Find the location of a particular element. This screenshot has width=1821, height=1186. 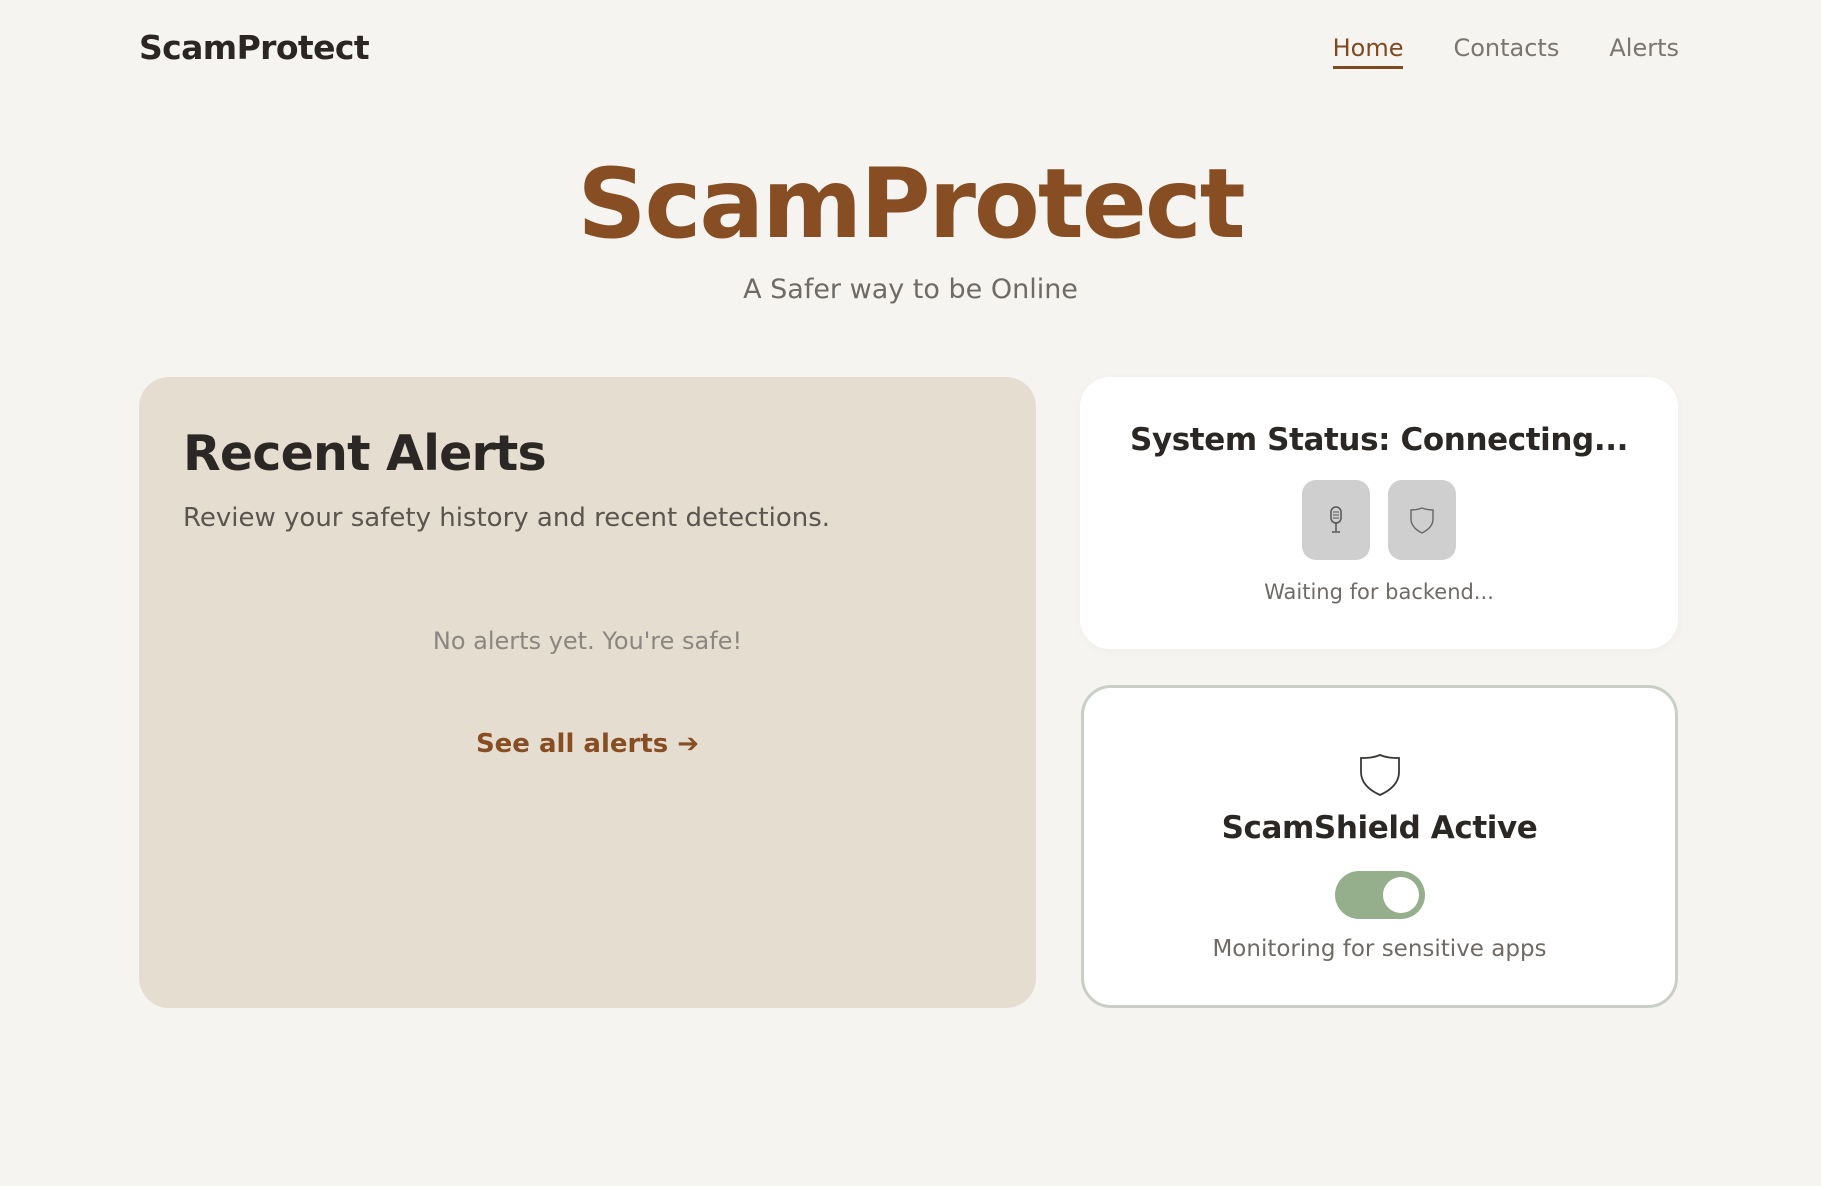

scamshield-toggle is located at coordinates (1380, 895).